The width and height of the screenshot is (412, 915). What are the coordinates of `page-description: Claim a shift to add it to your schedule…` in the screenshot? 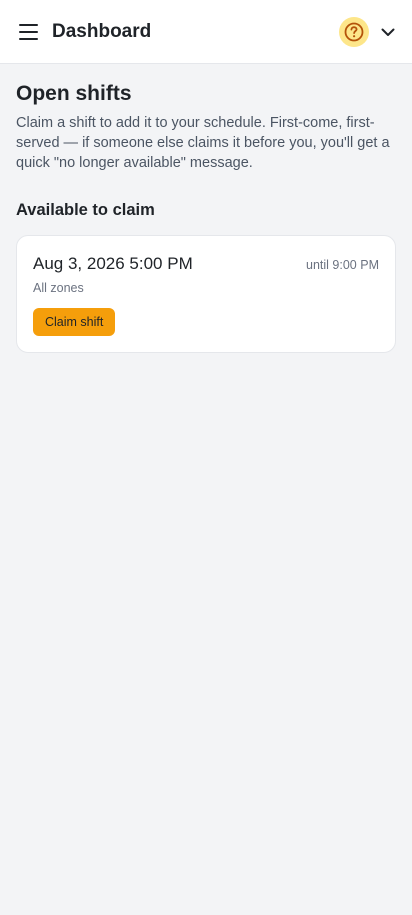 It's located at (203, 143).